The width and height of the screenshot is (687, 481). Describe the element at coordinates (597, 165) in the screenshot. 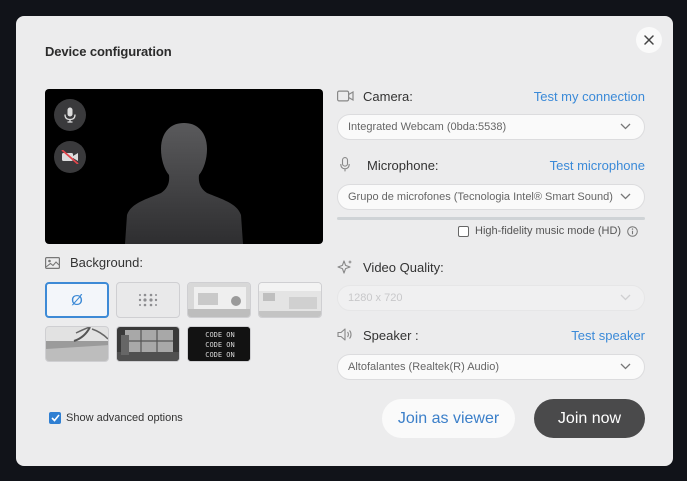

I see `test-microphone-link: Test microphone` at that location.